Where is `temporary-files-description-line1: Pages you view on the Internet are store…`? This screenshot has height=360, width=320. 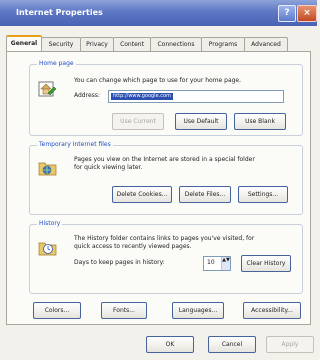
temporary-files-description-line1: Pages you view on the Internet are store… is located at coordinates (164, 159).